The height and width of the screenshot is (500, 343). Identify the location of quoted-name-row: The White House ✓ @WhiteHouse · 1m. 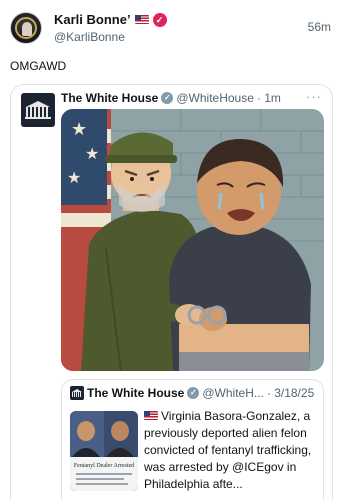
(171, 98).